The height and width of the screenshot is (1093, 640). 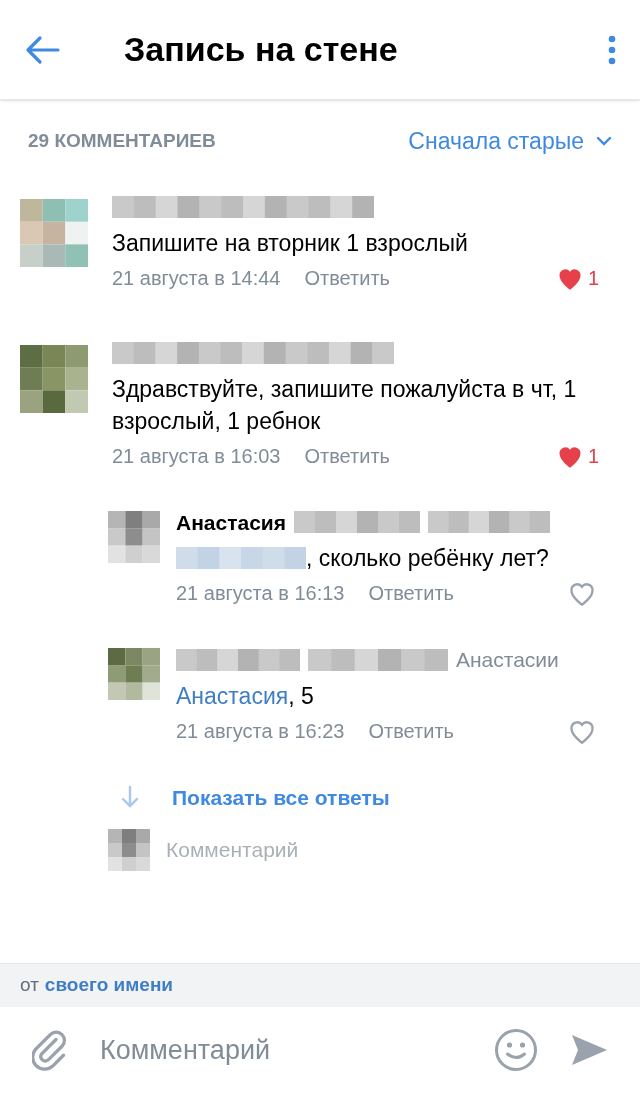 What do you see at coordinates (260, 731) in the screenshot?
I see `comment-time: 21 августа в 16:23` at bounding box center [260, 731].